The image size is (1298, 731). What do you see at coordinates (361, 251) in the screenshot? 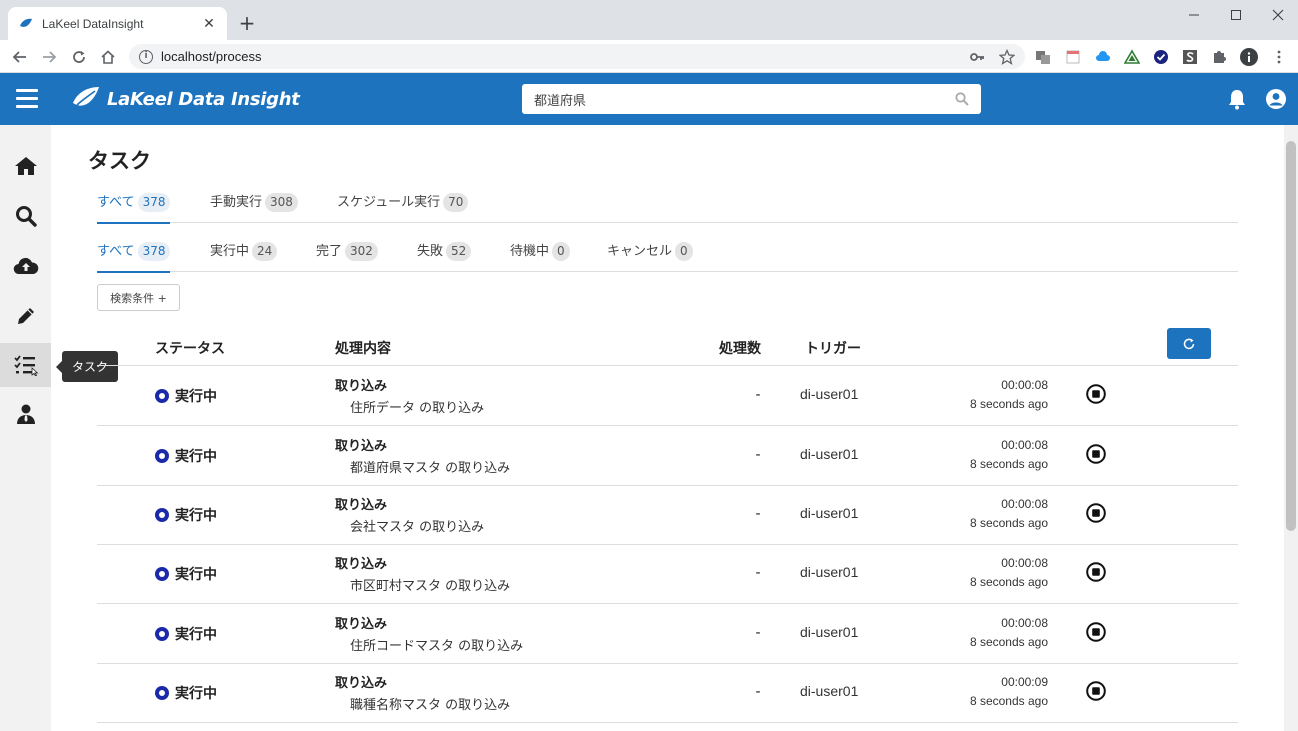
I see `count-badge: 302` at bounding box center [361, 251].